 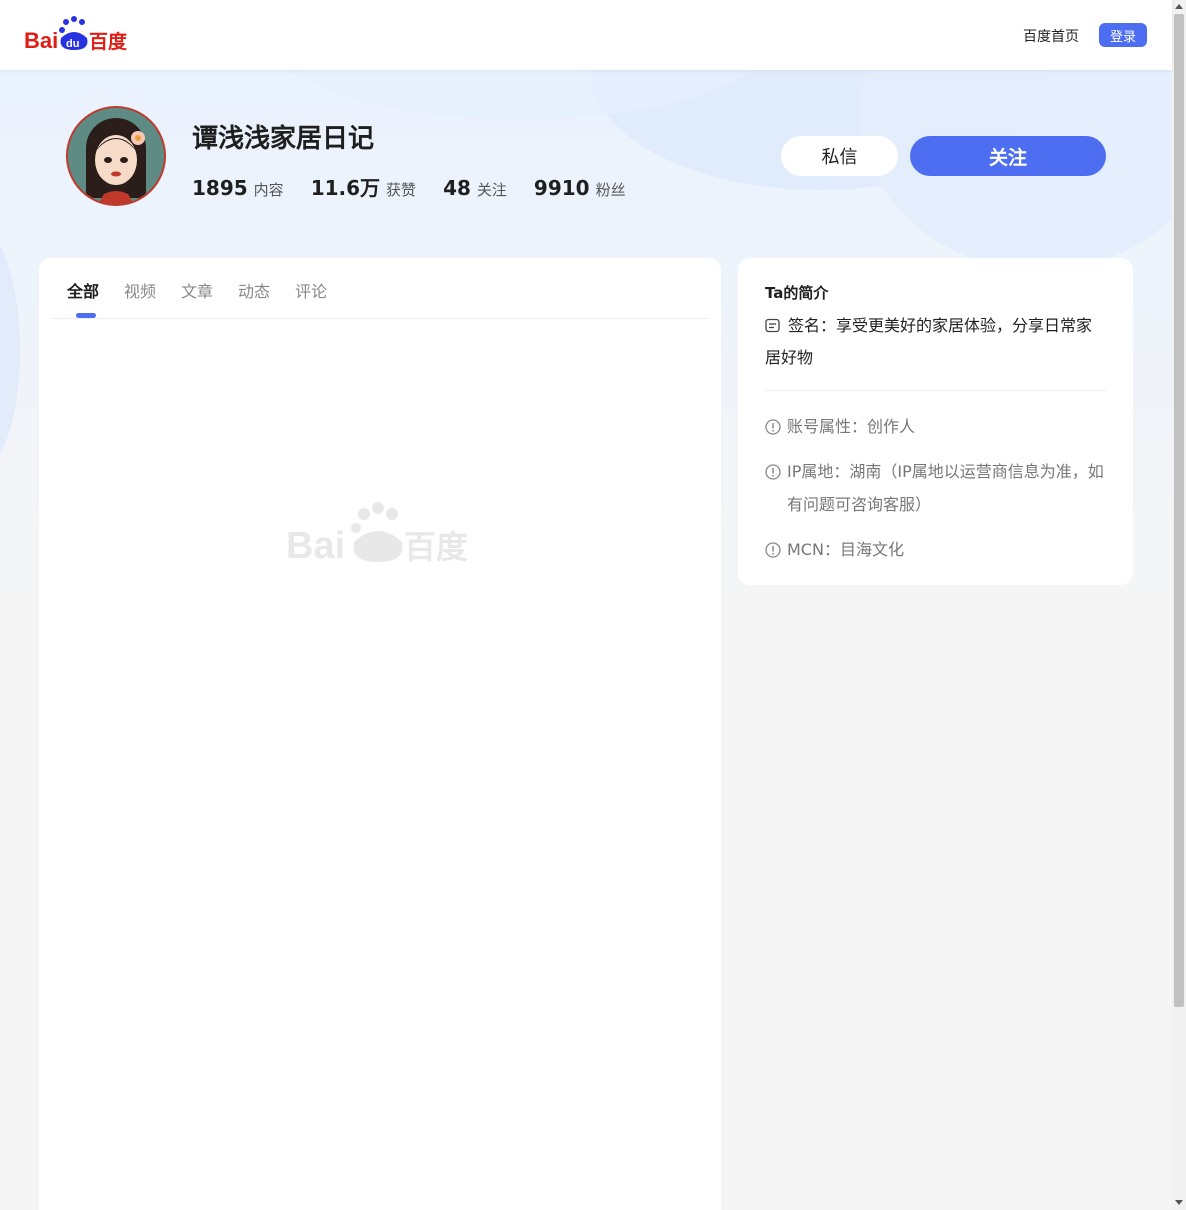 I want to click on baidu-logo: Bai du 百度, so click(x=76, y=35).